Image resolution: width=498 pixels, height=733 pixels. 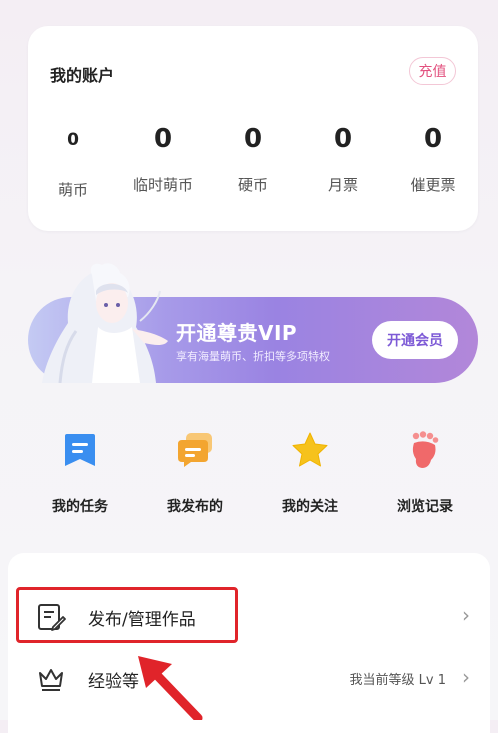 What do you see at coordinates (425, 449) in the screenshot?
I see `footprint-icon` at bounding box center [425, 449].